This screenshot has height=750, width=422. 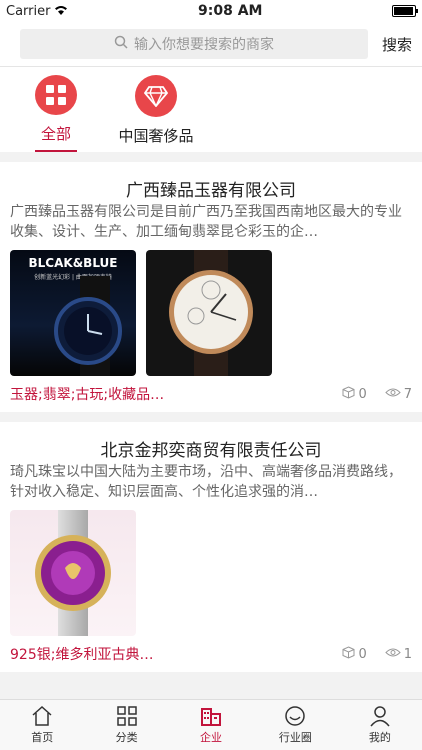 What do you see at coordinates (156, 136) in the screenshot?
I see `category-label: 中国奢侈品` at bounding box center [156, 136].